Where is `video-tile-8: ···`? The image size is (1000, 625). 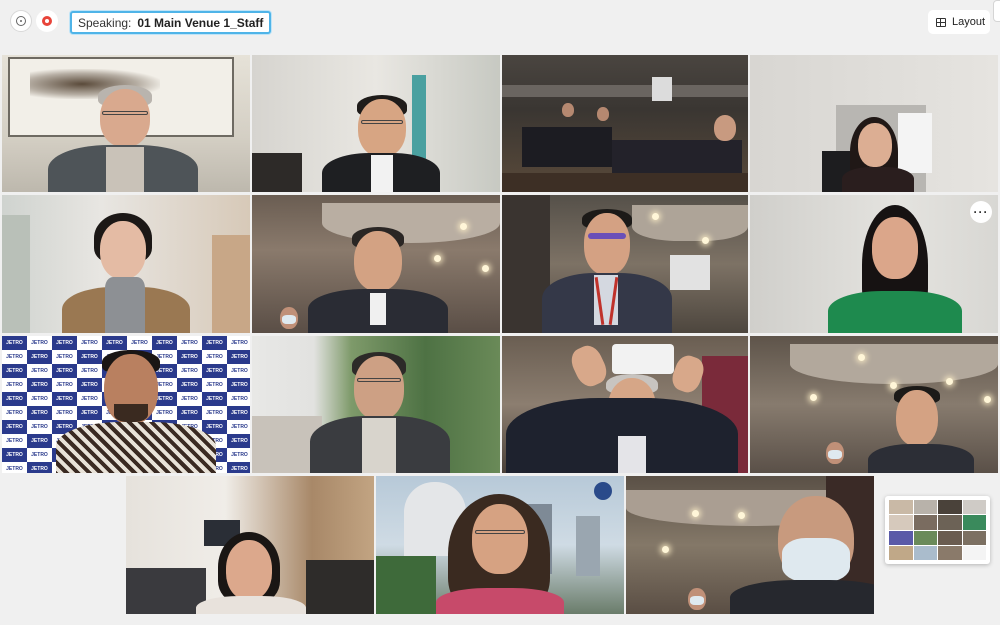
video-tile-8: ··· is located at coordinates (874, 264).